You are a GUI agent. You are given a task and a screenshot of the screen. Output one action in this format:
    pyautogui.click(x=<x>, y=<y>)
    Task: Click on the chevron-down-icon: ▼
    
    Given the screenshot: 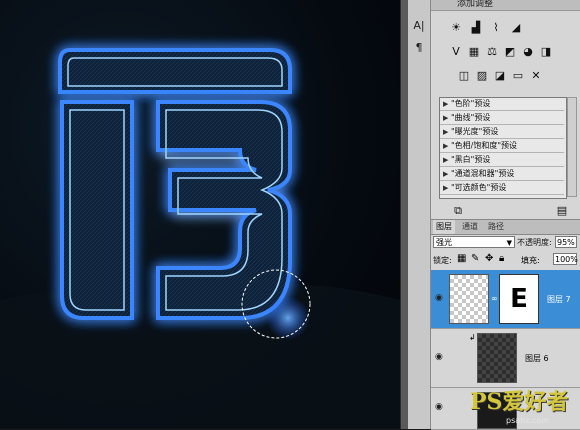 What is the action you would take?
    pyautogui.click(x=509, y=243)
    